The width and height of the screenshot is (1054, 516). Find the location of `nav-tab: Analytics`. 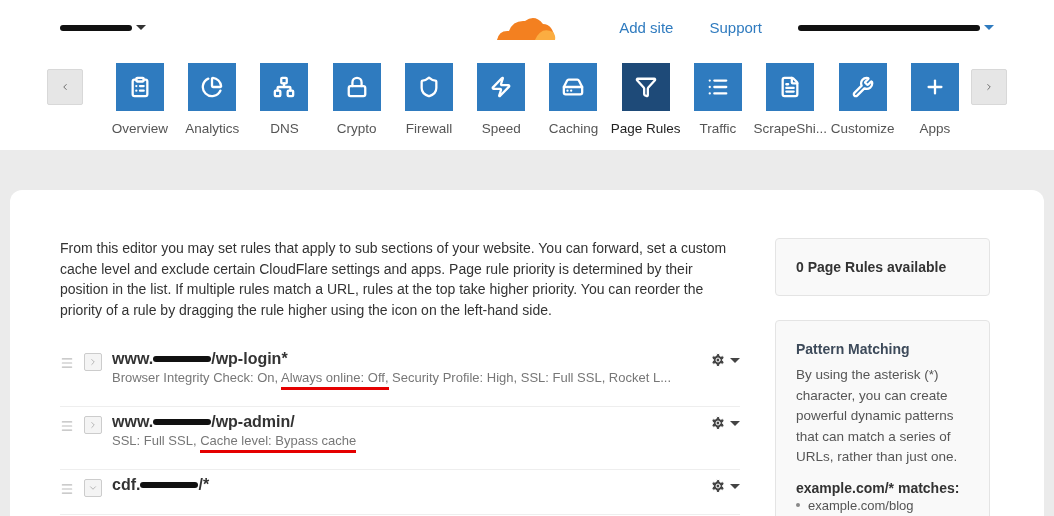

nav-tab: Analytics is located at coordinates (212, 99).